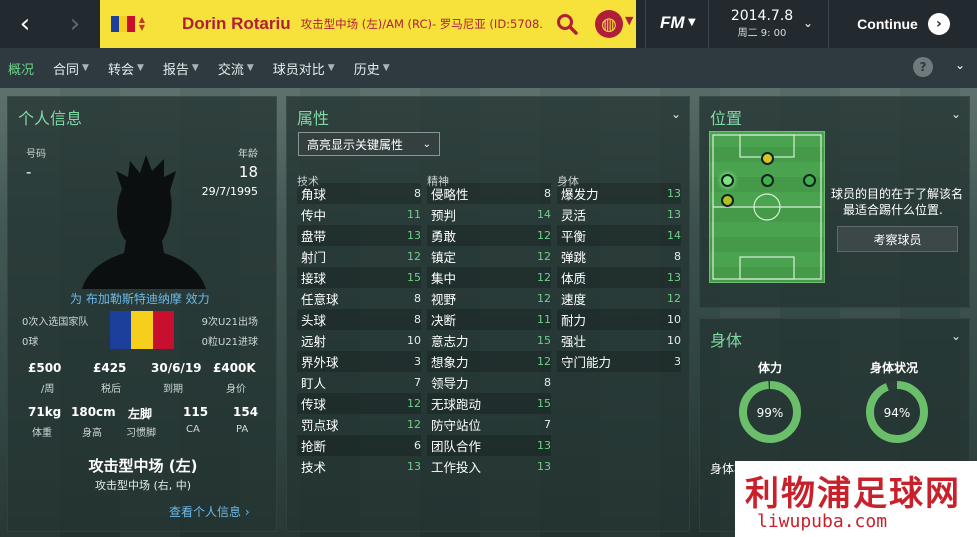  What do you see at coordinates (359, 193) in the screenshot?
I see `attribute-row: 角球 8` at bounding box center [359, 193].